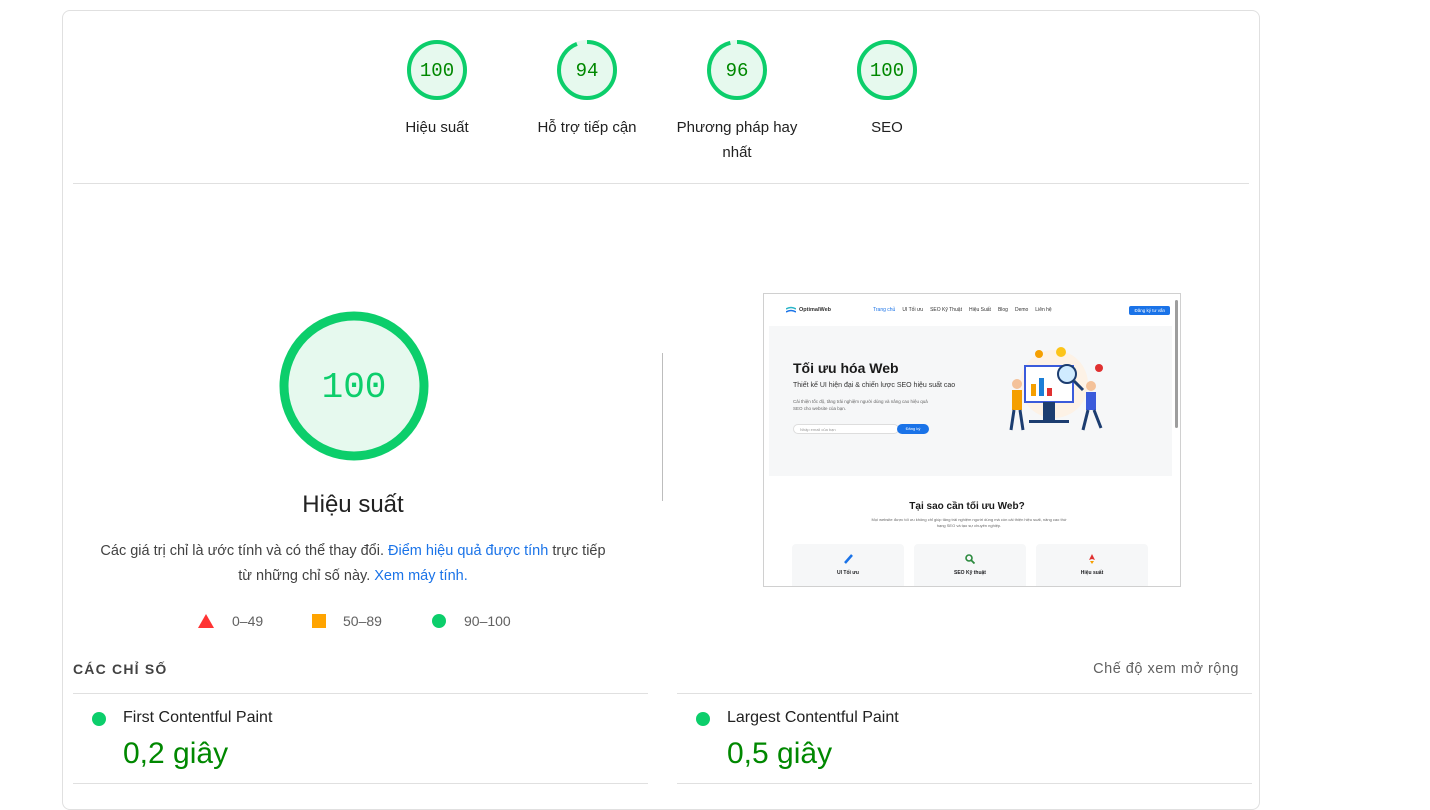 This screenshot has width=1430, height=810. I want to click on rocket-icon, so click(1092, 559).